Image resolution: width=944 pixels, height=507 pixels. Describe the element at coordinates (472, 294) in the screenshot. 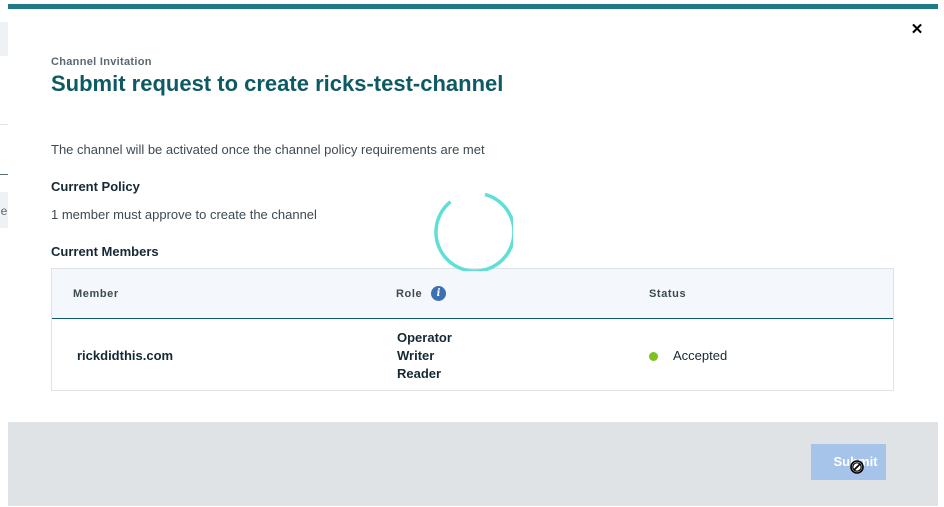

I see `members-table-header: Member Role i Status` at that location.